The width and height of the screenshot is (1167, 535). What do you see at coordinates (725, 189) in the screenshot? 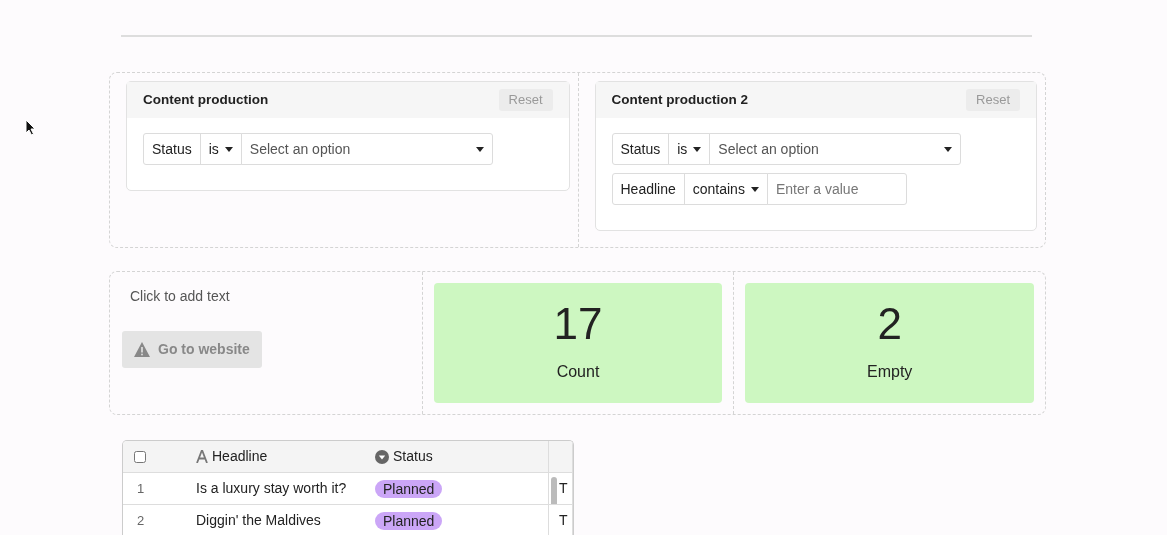
I see `operator-dropdown: contains` at bounding box center [725, 189].